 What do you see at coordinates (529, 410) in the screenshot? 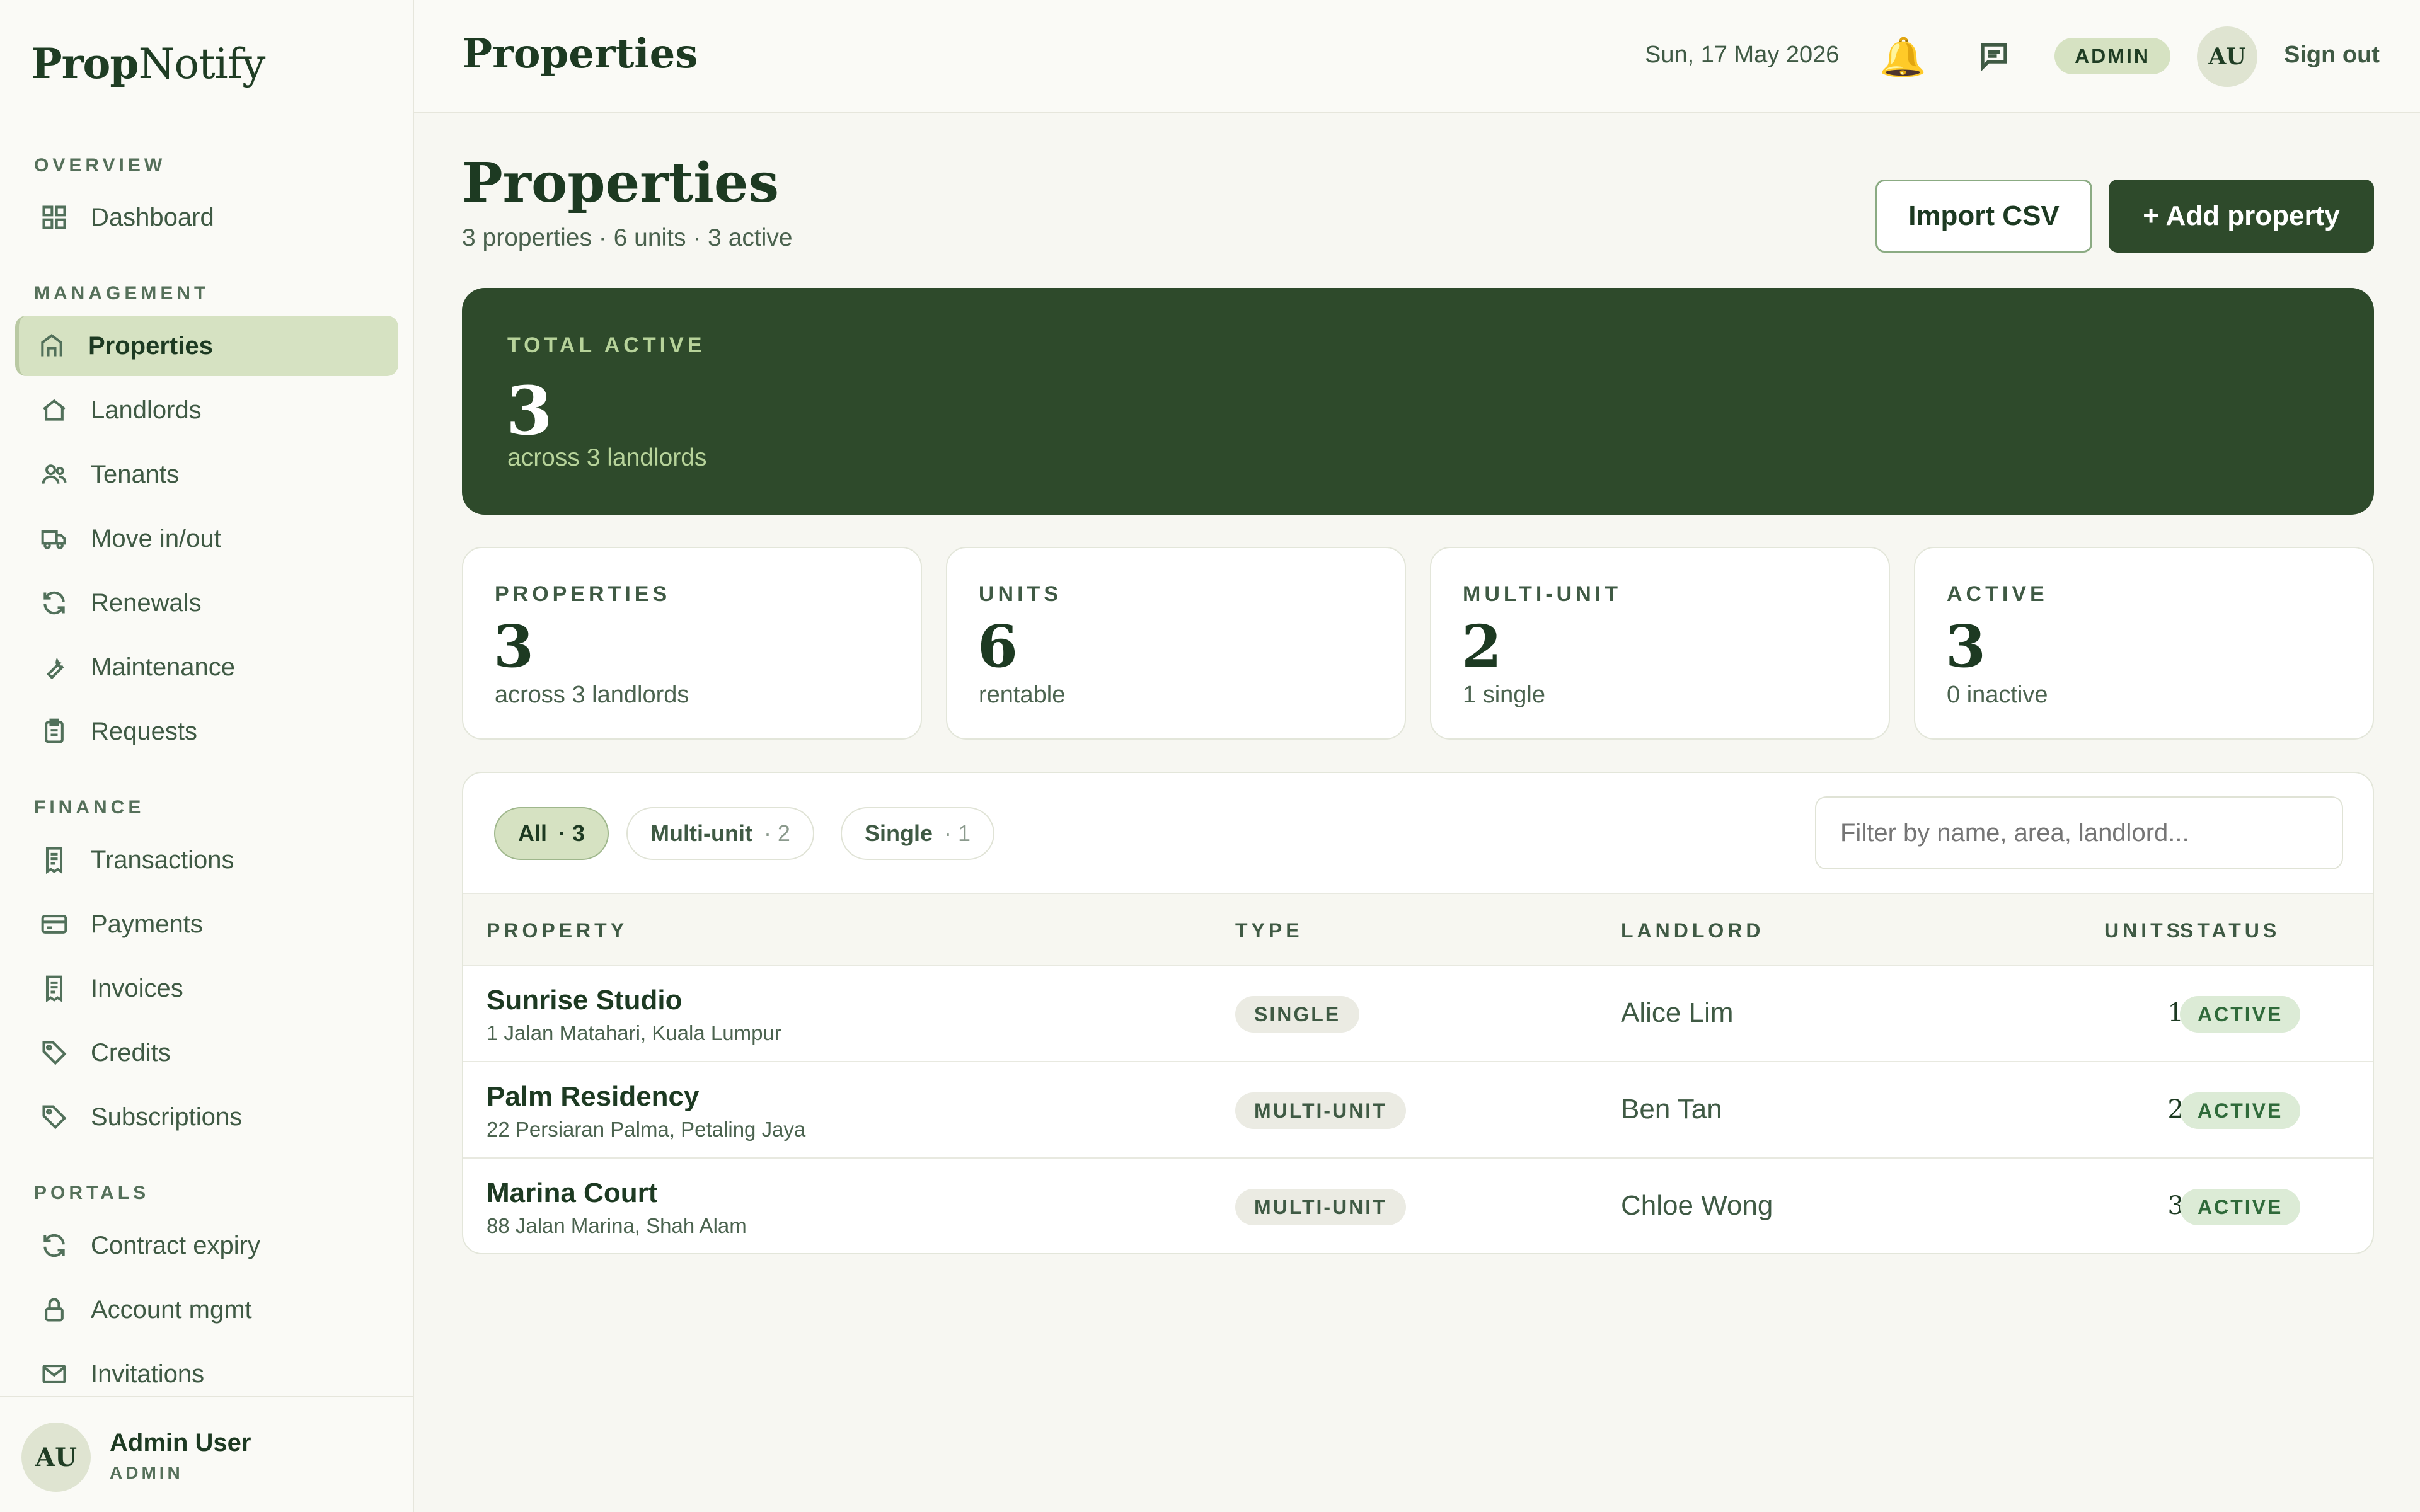
I see `hero-value: 3` at bounding box center [529, 410].